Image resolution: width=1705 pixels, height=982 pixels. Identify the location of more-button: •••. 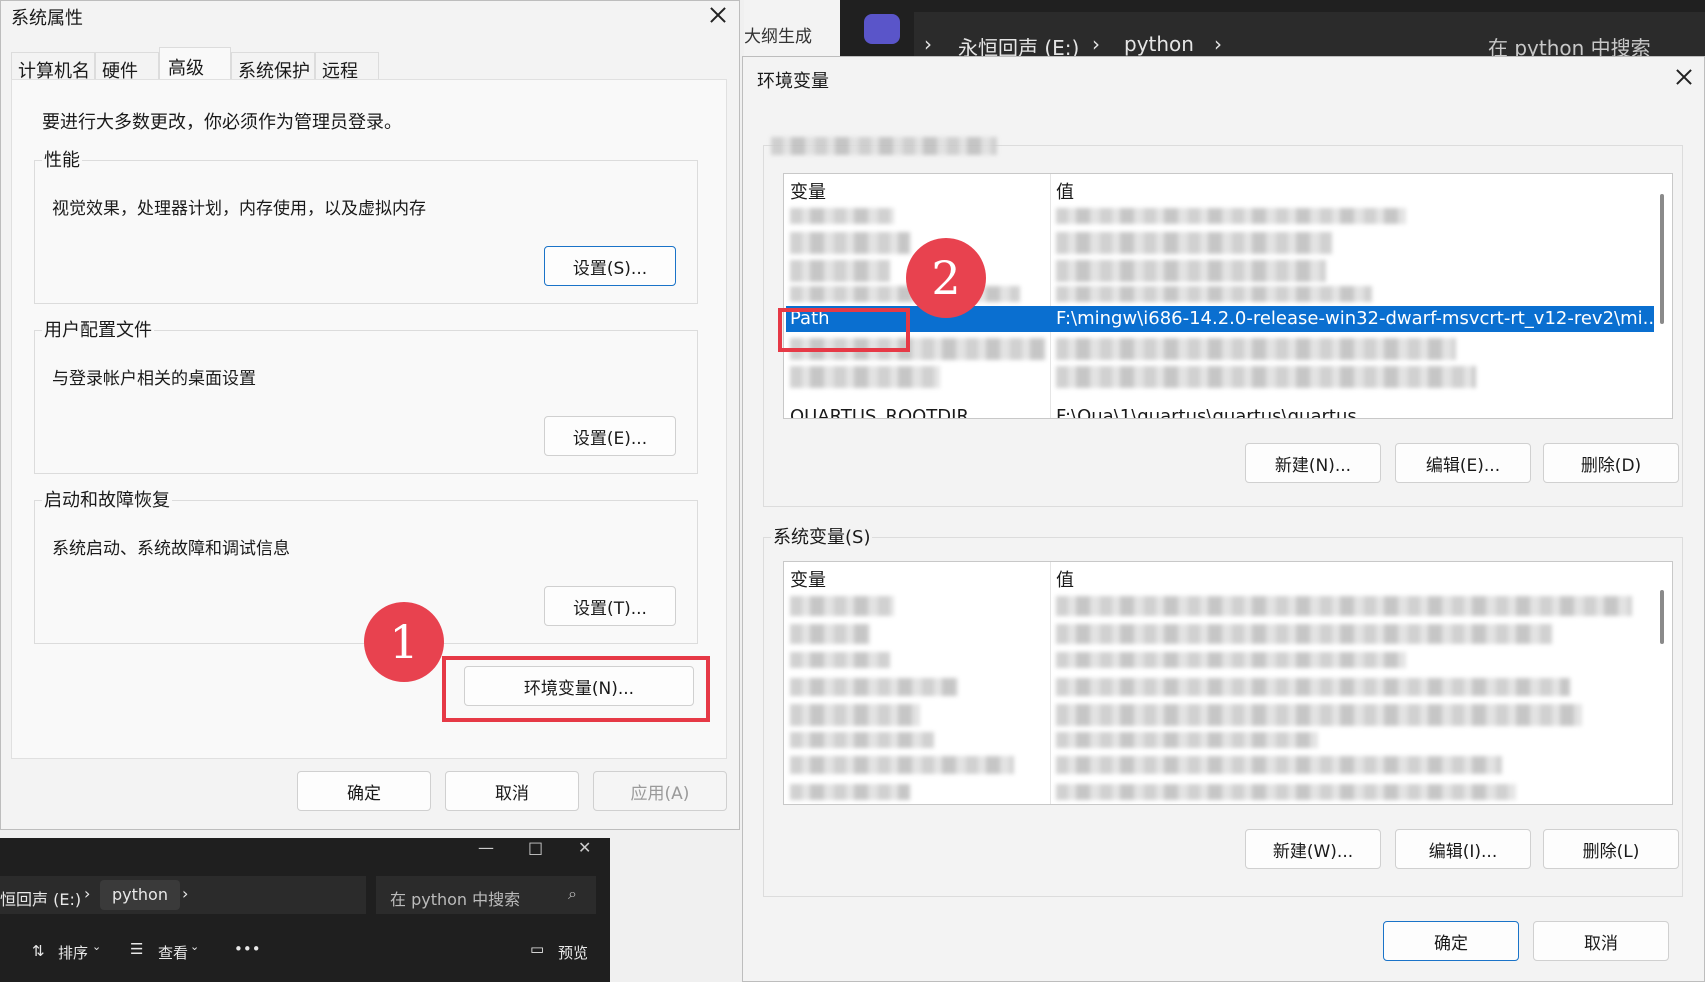
(247, 949).